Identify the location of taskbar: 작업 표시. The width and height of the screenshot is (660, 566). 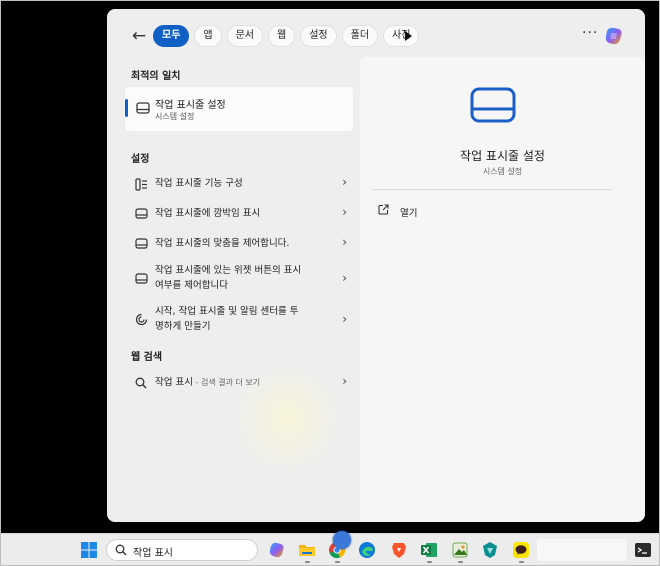
(330, 549).